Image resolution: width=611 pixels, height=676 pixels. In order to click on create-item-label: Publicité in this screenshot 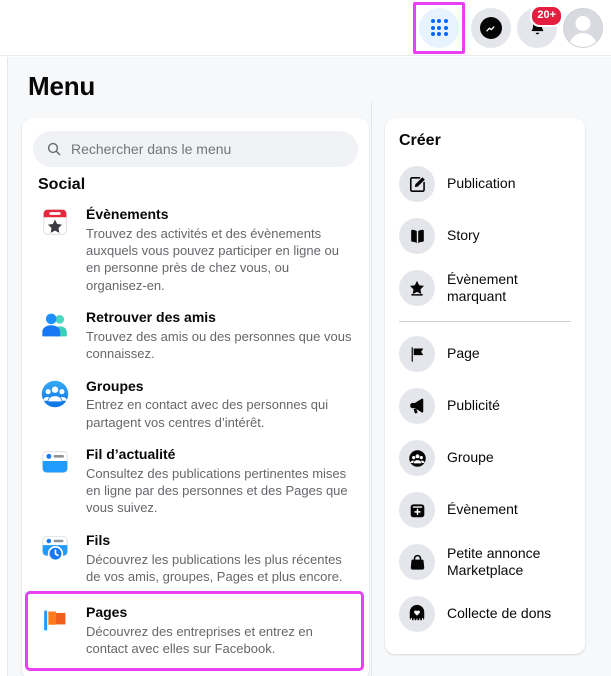, I will do `click(473, 405)`.